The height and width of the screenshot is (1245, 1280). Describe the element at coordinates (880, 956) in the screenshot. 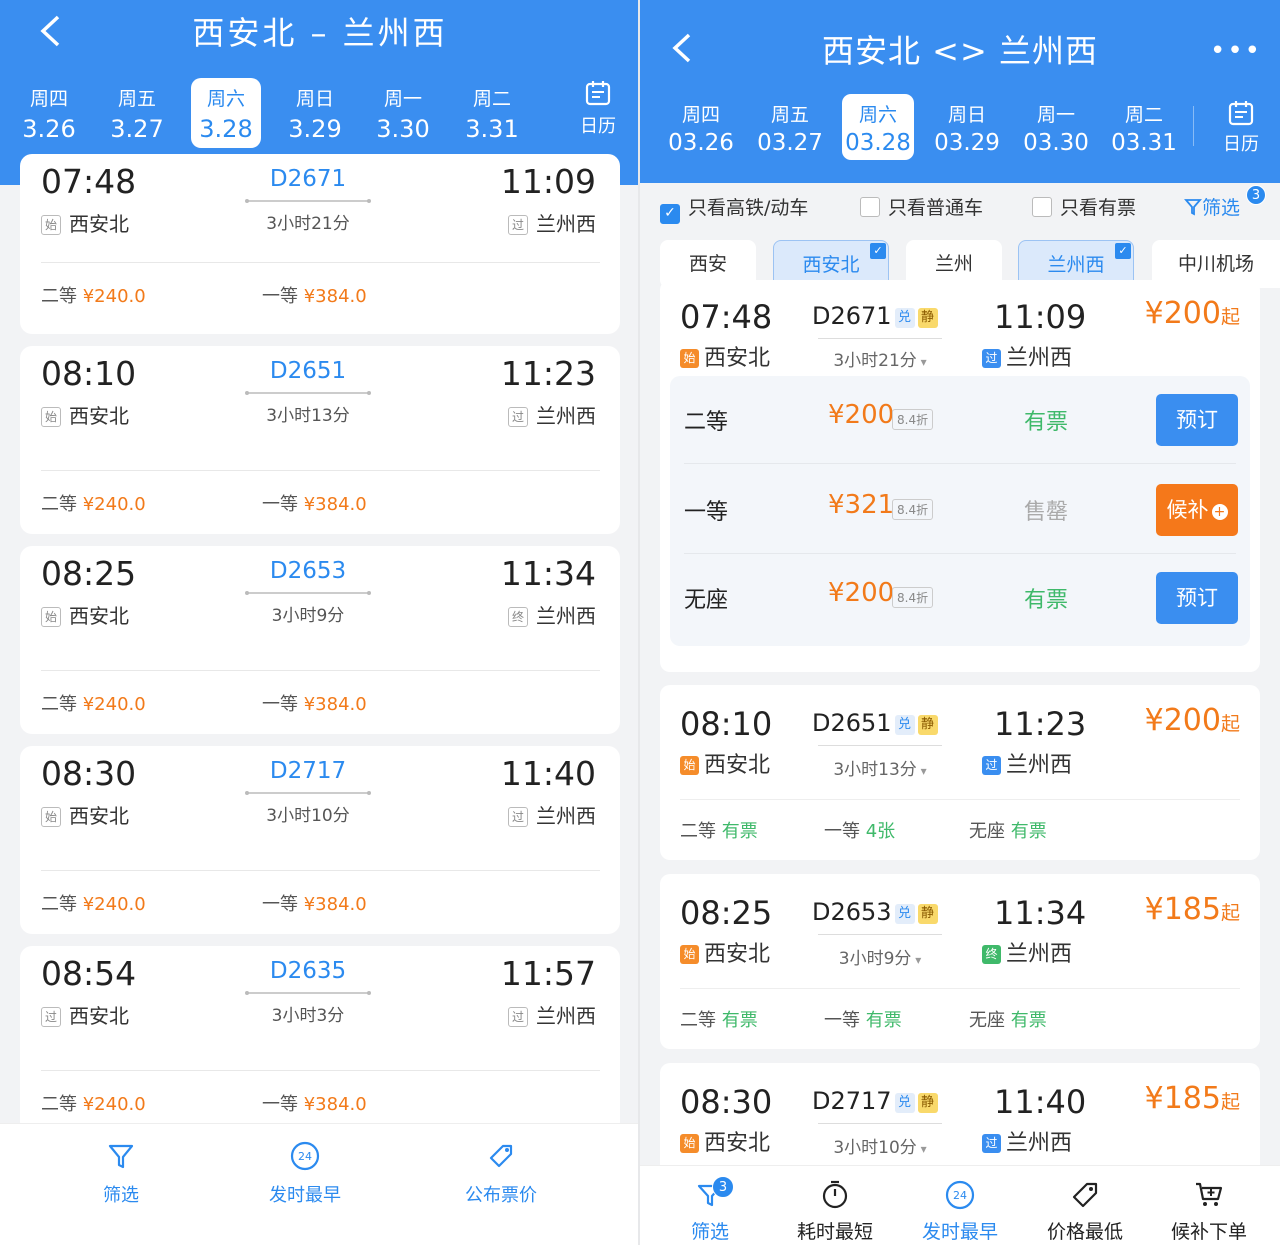

I see `duration-toggle: 3小时9分` at that location.